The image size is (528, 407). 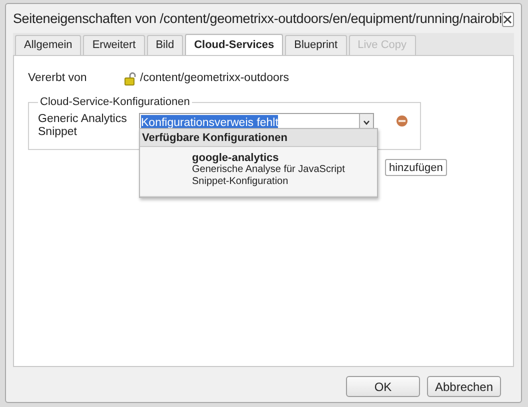 I want to click on chevron-down-icon, so click(x=366, y=122).